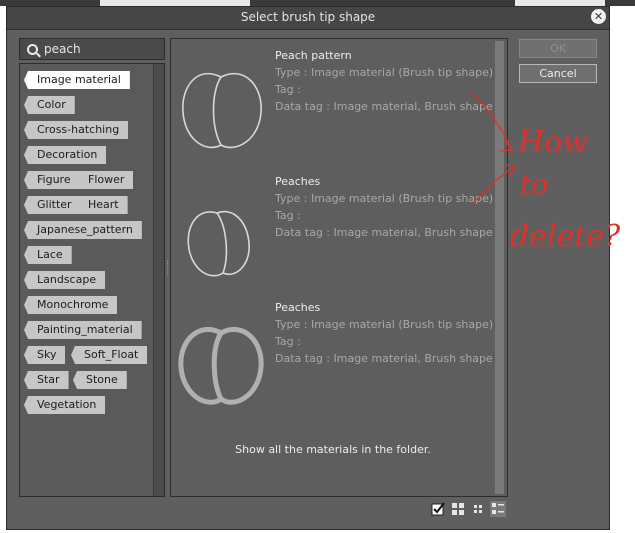 The width and height of the screenshot is (635, 533). I want to click on peach-pattern-thumbnail, so click(222, 110).